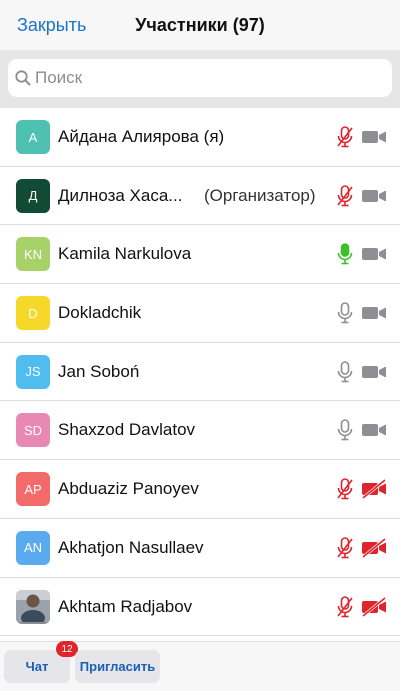  I want to click on participant-name: Jan Soboń, so click(99, 371).